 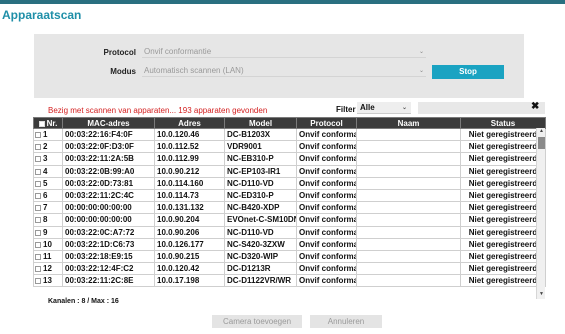 What do you see at coordinates (260, 208) in the screenshot?
I see `cell-model: NC-B420-XDP` at bounding box center [260, 208].